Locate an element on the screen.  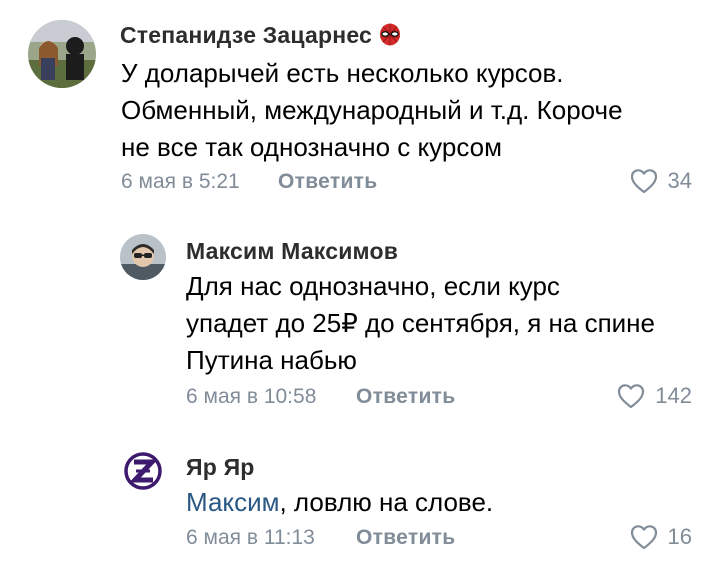
comment-date: 6 мая в 10:58 is located at coordinates (251, 397).